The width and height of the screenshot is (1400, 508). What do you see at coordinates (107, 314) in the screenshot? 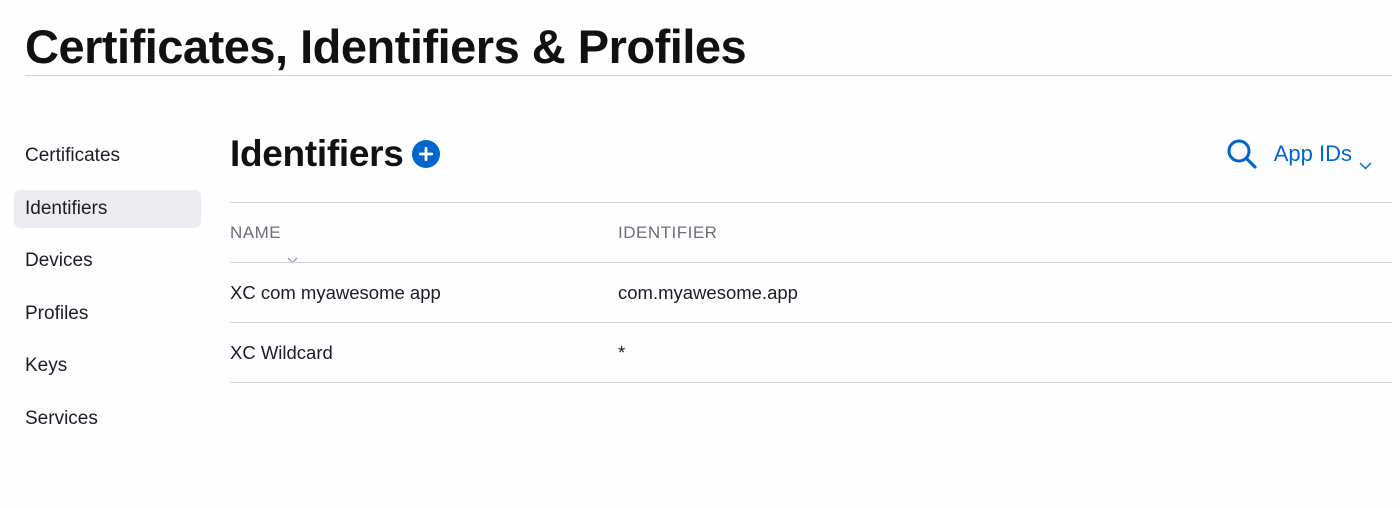
I see `sidebar-item-profiles: Profiles` at bounding box center [107, 314].